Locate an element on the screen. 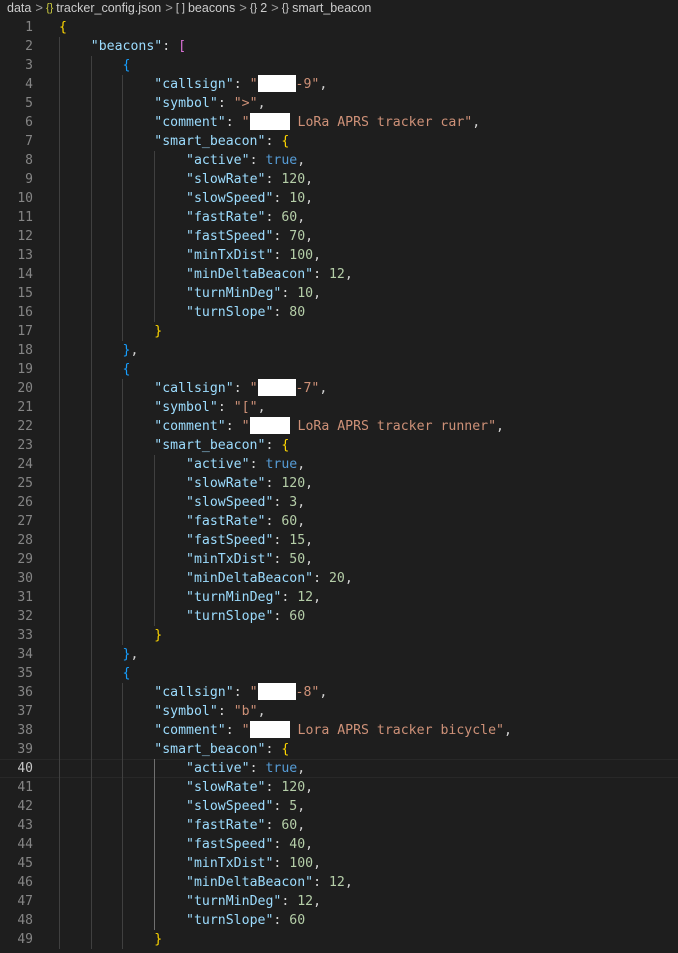 The height and width of the screenshot is (953, 678). code-line: 15 "turnMinDeg": 10, is located at coordinates (339, 293).